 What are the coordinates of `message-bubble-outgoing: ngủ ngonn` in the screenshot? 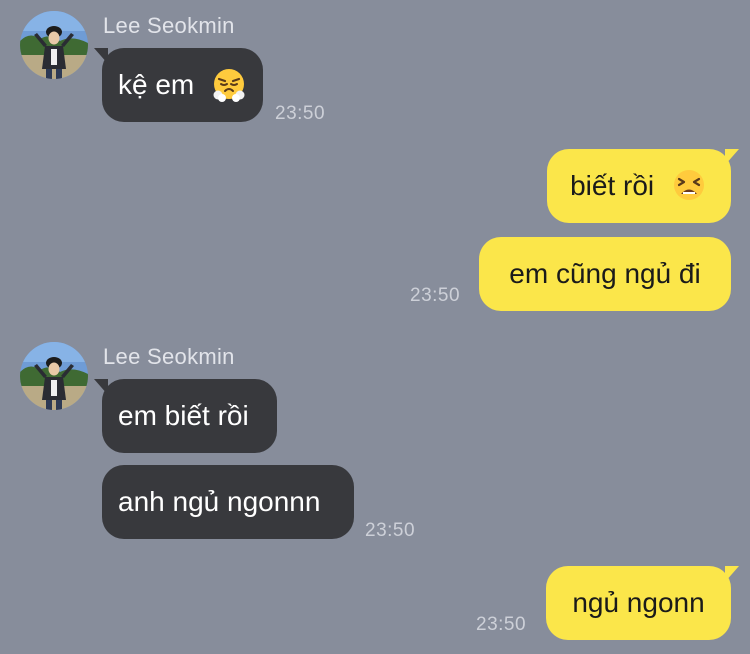 It's located at (642, 603).